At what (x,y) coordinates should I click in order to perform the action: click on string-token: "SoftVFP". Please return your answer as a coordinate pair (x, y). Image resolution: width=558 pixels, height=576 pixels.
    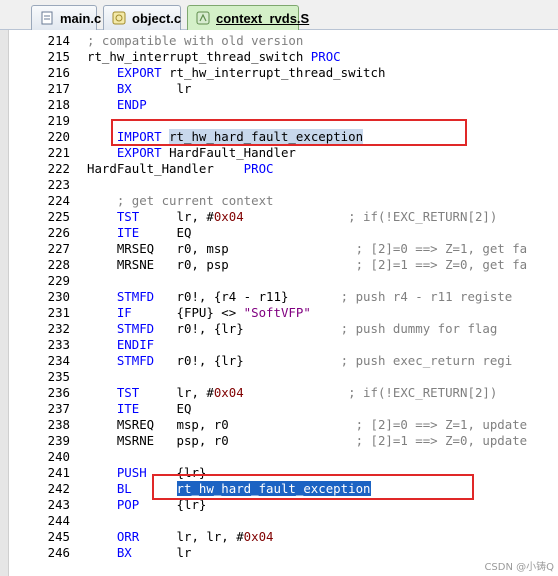
    Looking at the image, I should click on (277, 312).